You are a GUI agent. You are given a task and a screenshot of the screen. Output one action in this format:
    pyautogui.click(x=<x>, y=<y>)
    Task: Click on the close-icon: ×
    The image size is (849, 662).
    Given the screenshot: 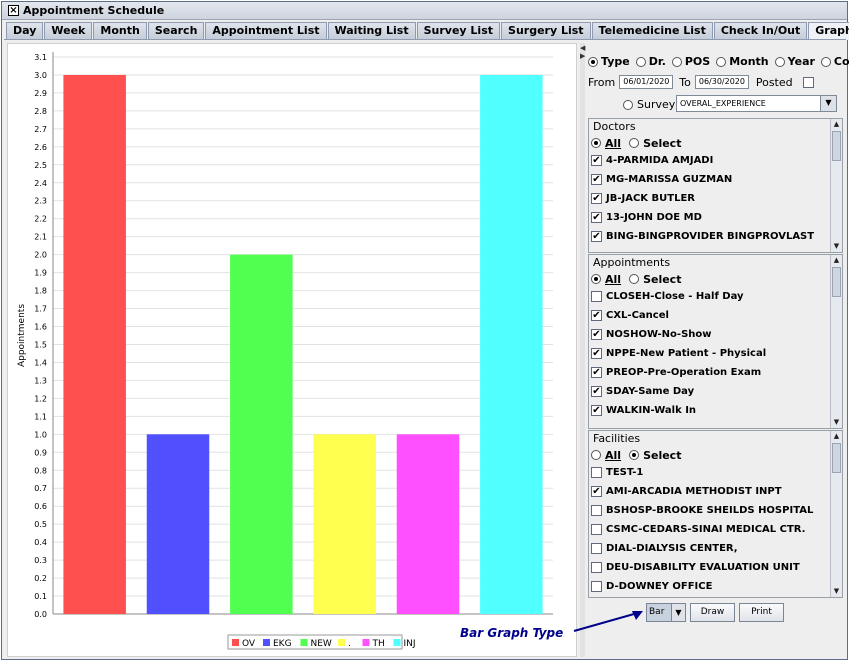 What is the action you would take?
    pyautogui.click(x=13, y=10)
    